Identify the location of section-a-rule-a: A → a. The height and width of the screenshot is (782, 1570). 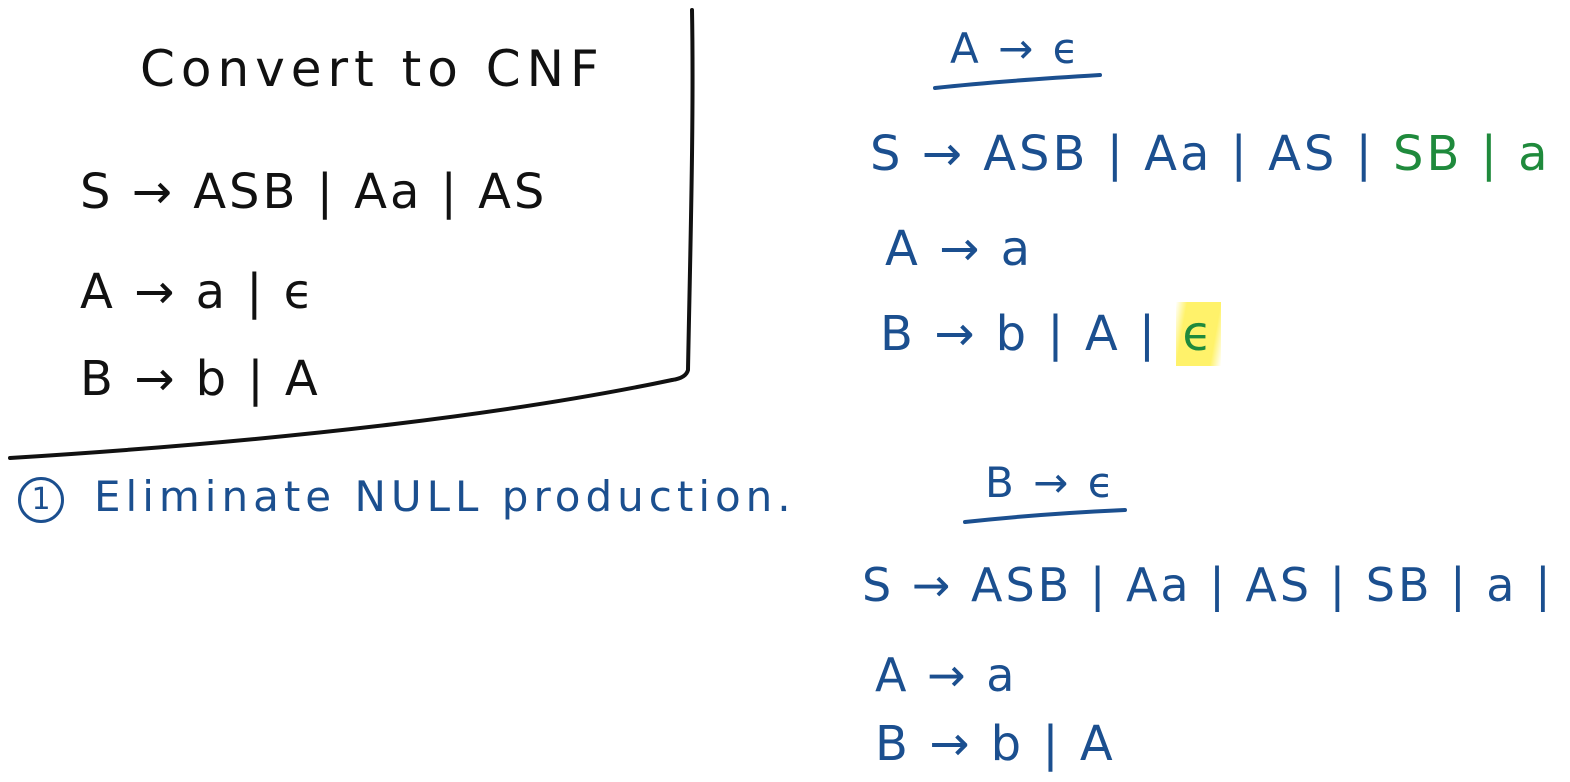
(959, 249).